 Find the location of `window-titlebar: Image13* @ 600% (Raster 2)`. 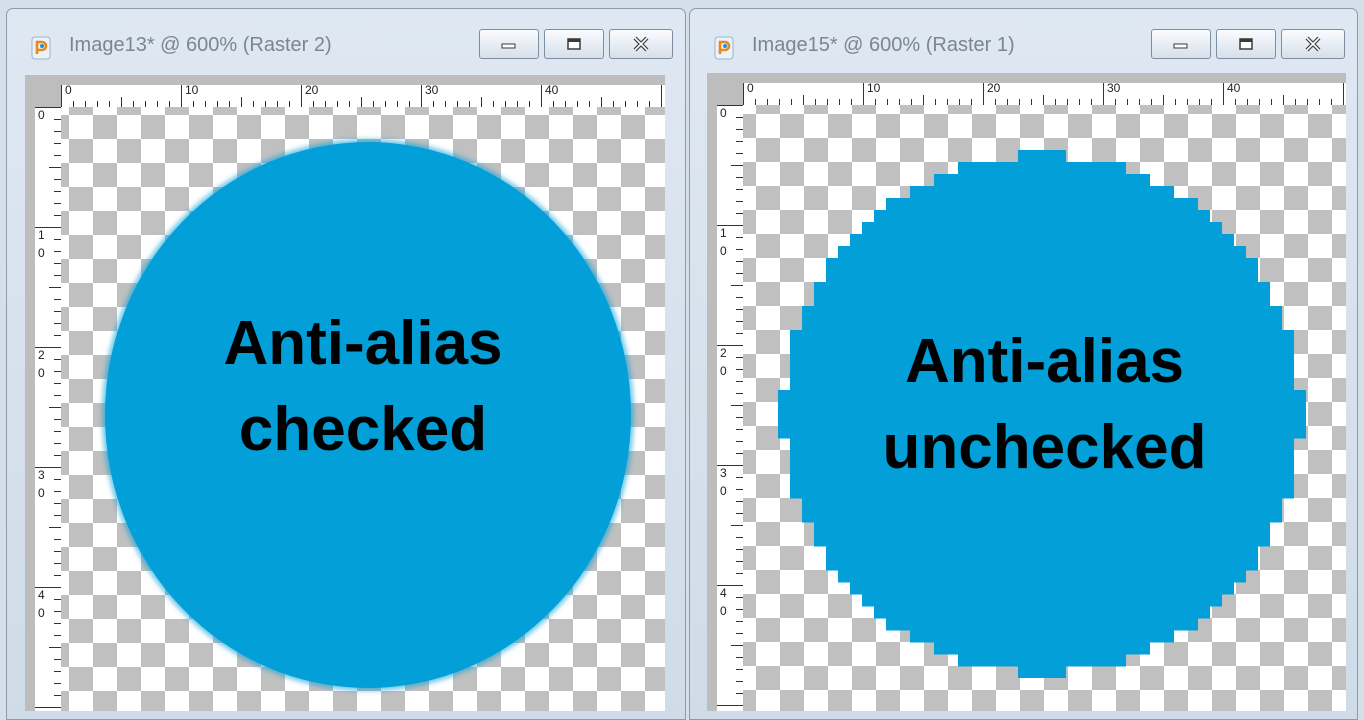

window-titlebar: Image13* @ 600% (Raster 2) is located at coordinates (346, 40).